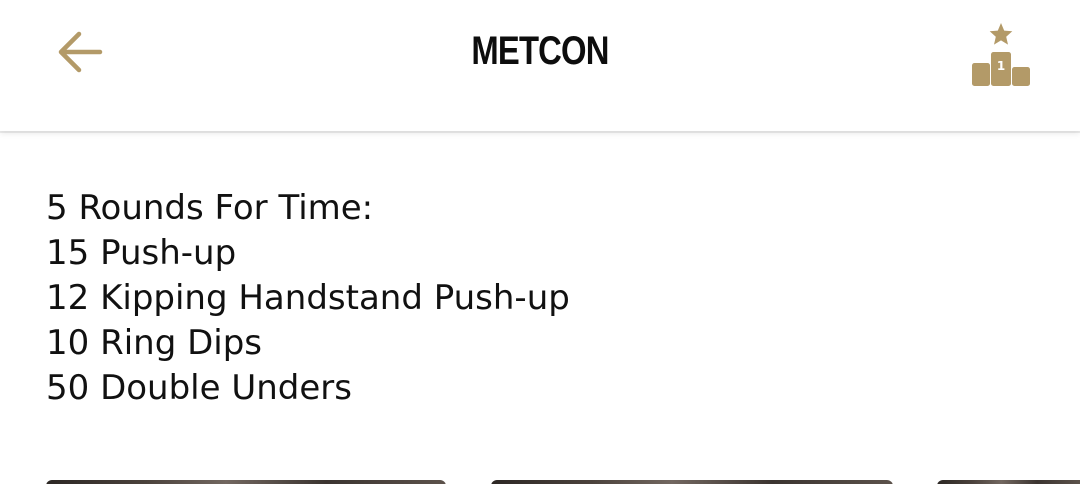  What do you see at coordinates (1001, 66) in the screenshot?
I see `podium-rank-label: 1` at bounding box center [1001, 66].